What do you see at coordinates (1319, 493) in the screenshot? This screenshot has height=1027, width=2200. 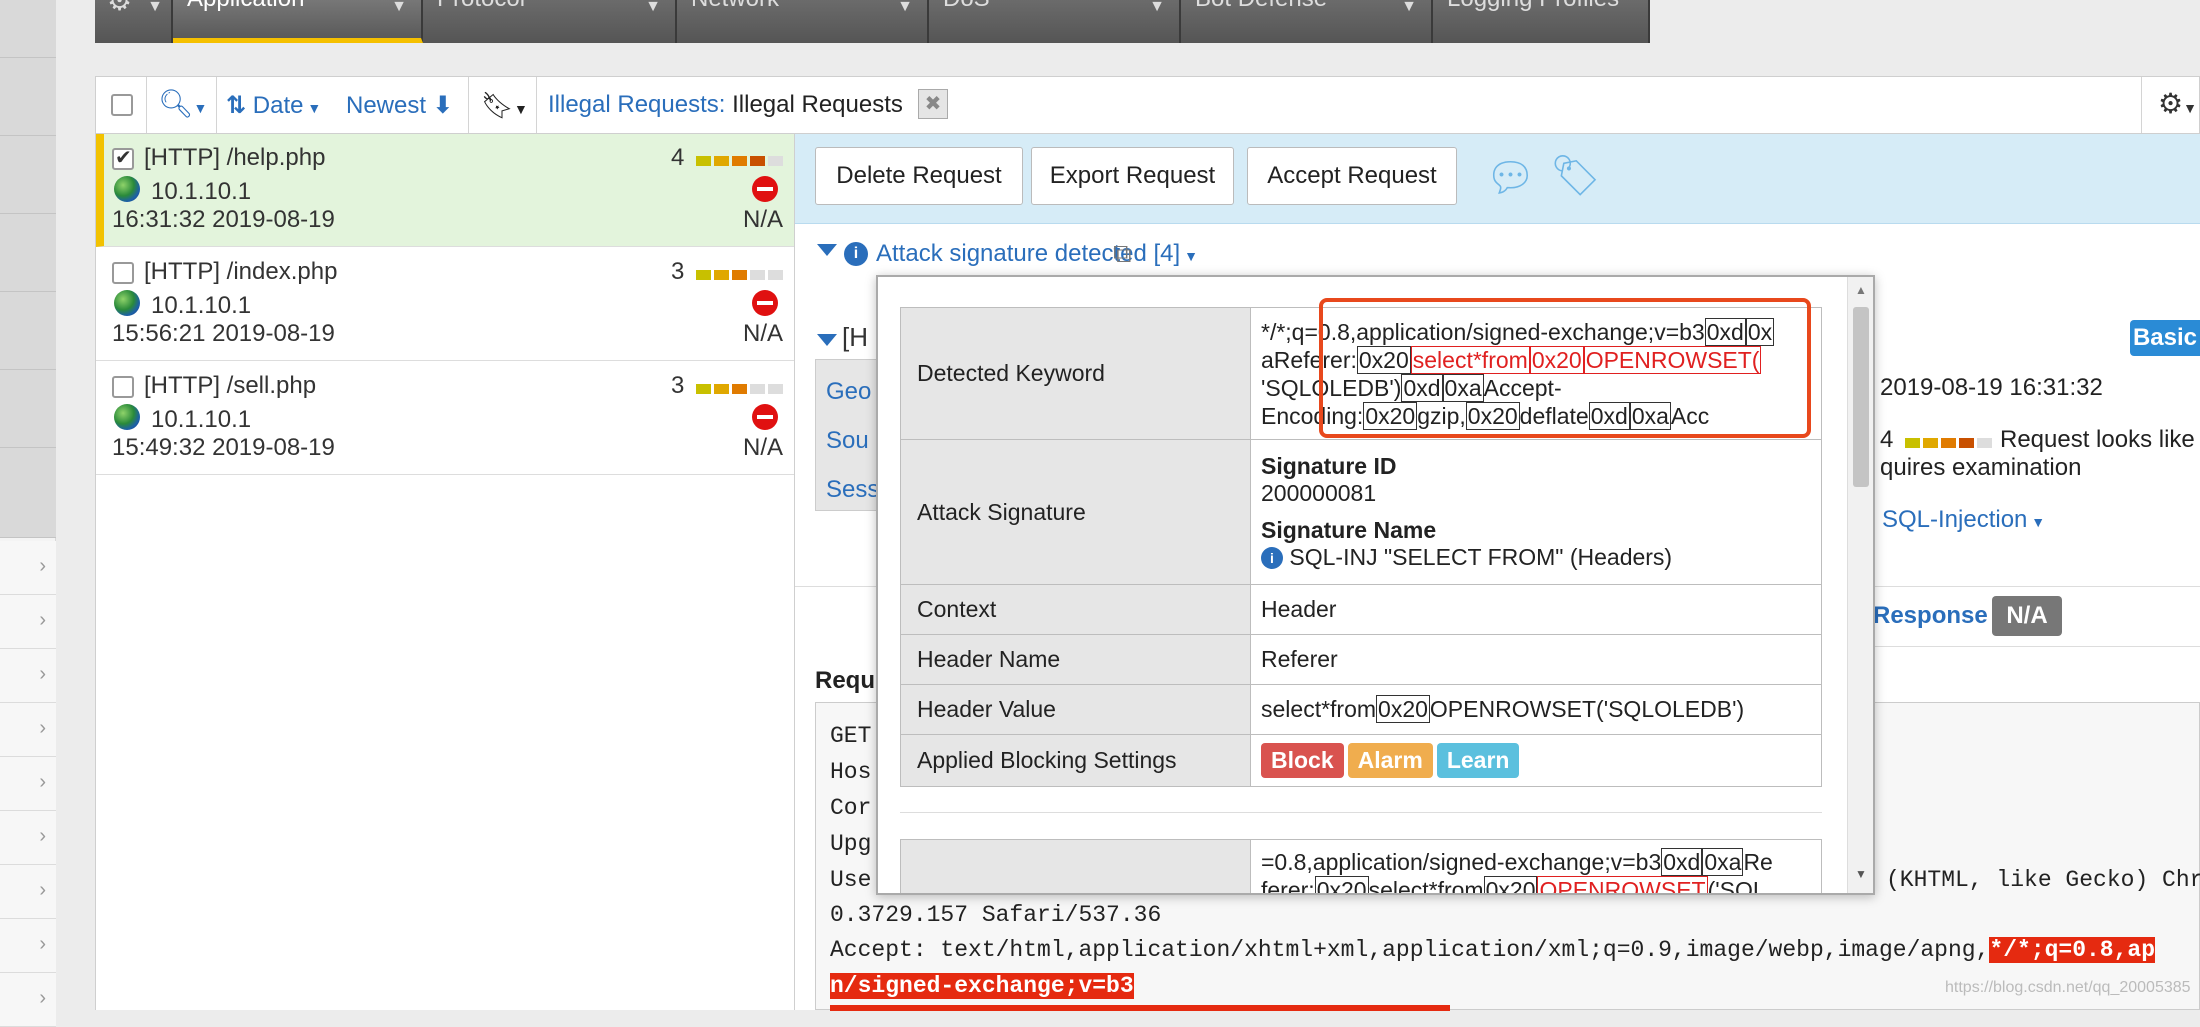 I see `signature-id: 200000081` at bounding box center [1319, 493].